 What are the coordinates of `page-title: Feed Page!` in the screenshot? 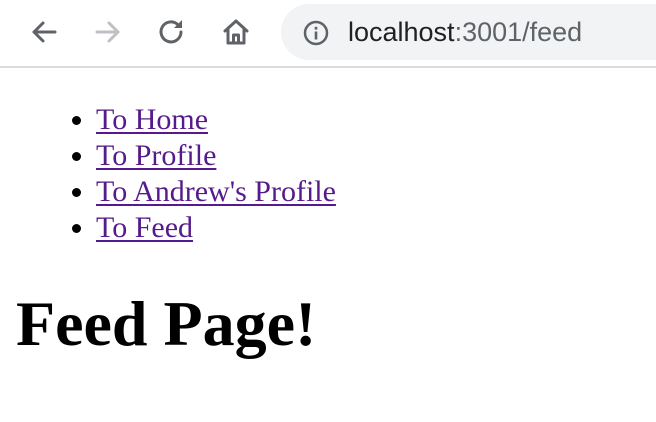 It's located at (166, 323).